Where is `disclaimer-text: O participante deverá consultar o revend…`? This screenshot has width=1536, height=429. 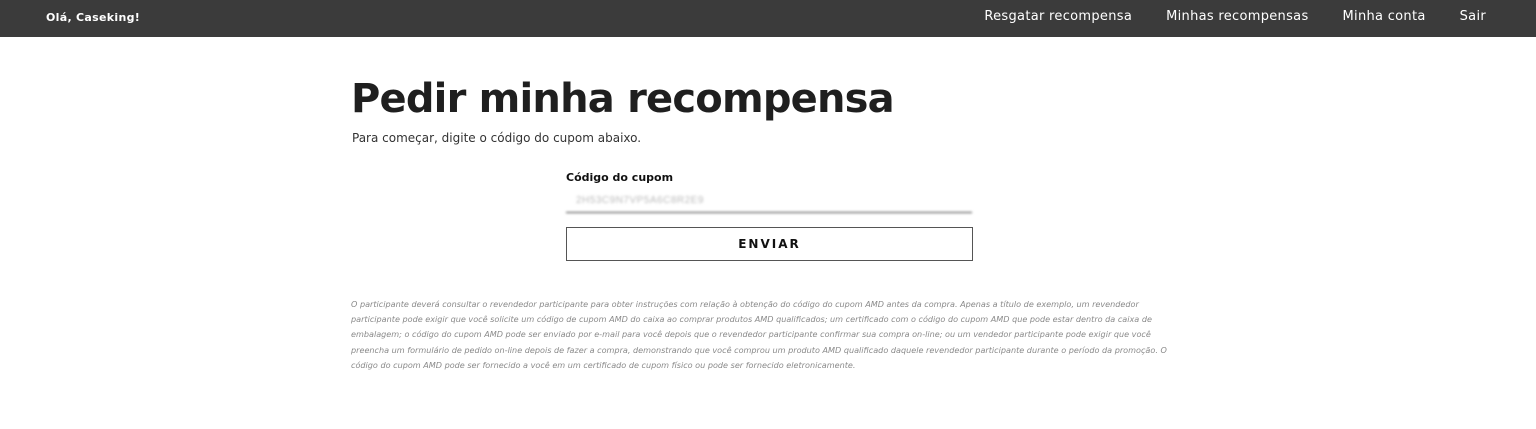 disclaimer-text: O participante deverá consultar o revend… is located at coordinates (759, 334).